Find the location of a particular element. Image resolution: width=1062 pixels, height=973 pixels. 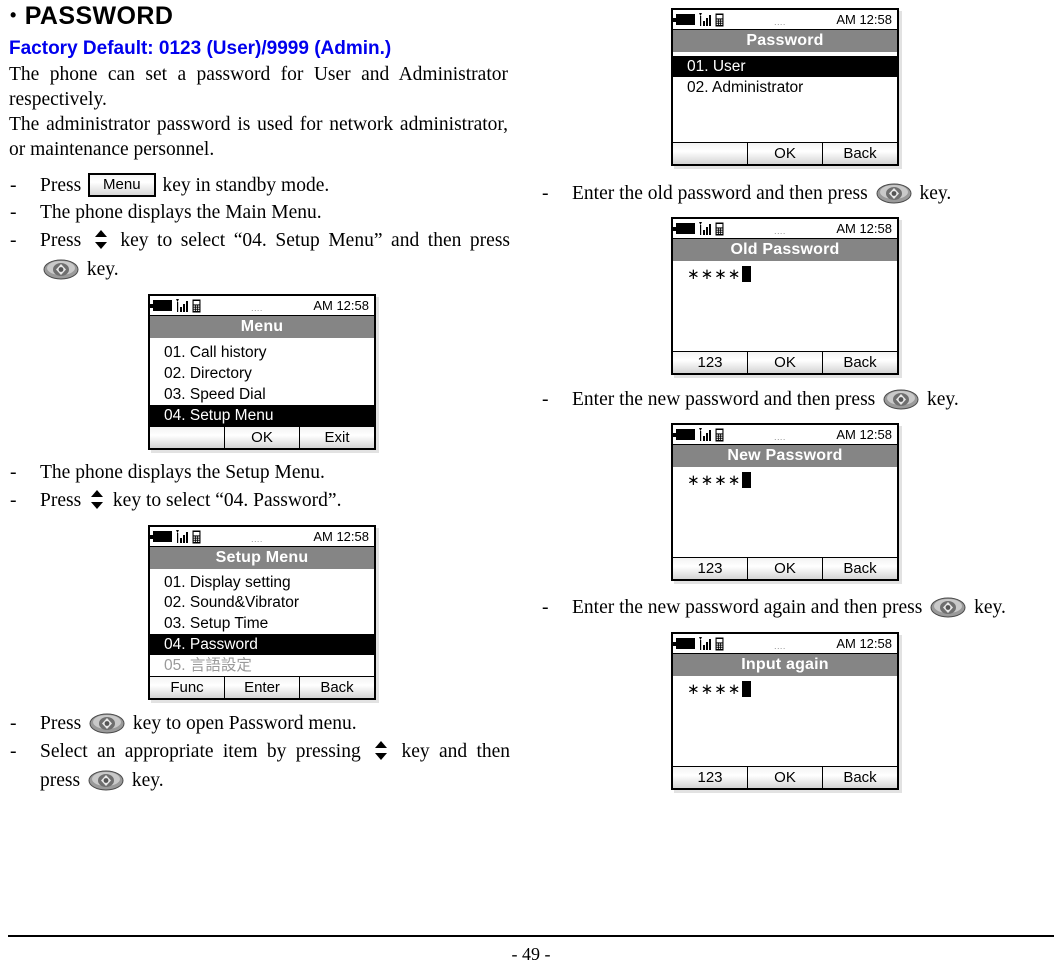

step-select-password: - Press key to select “04. Password”. is located at coordinates (262, 500).